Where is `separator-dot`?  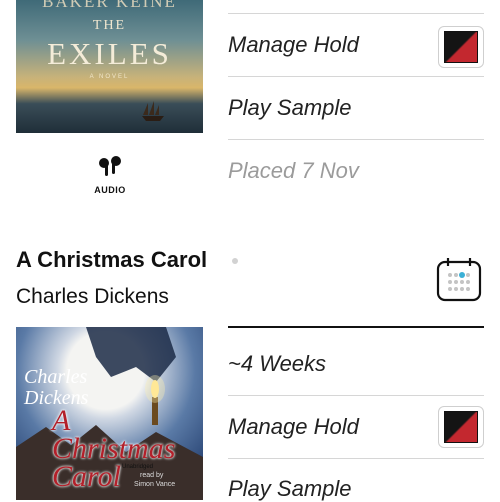
separator-dot is located at coordinates (235, 261).